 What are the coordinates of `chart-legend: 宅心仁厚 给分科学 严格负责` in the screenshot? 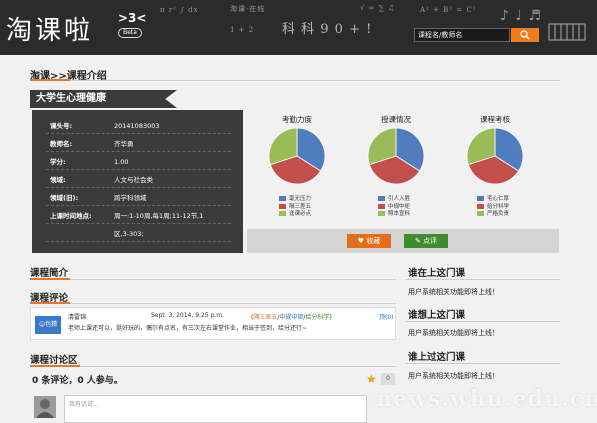 It's located at (493, 207).